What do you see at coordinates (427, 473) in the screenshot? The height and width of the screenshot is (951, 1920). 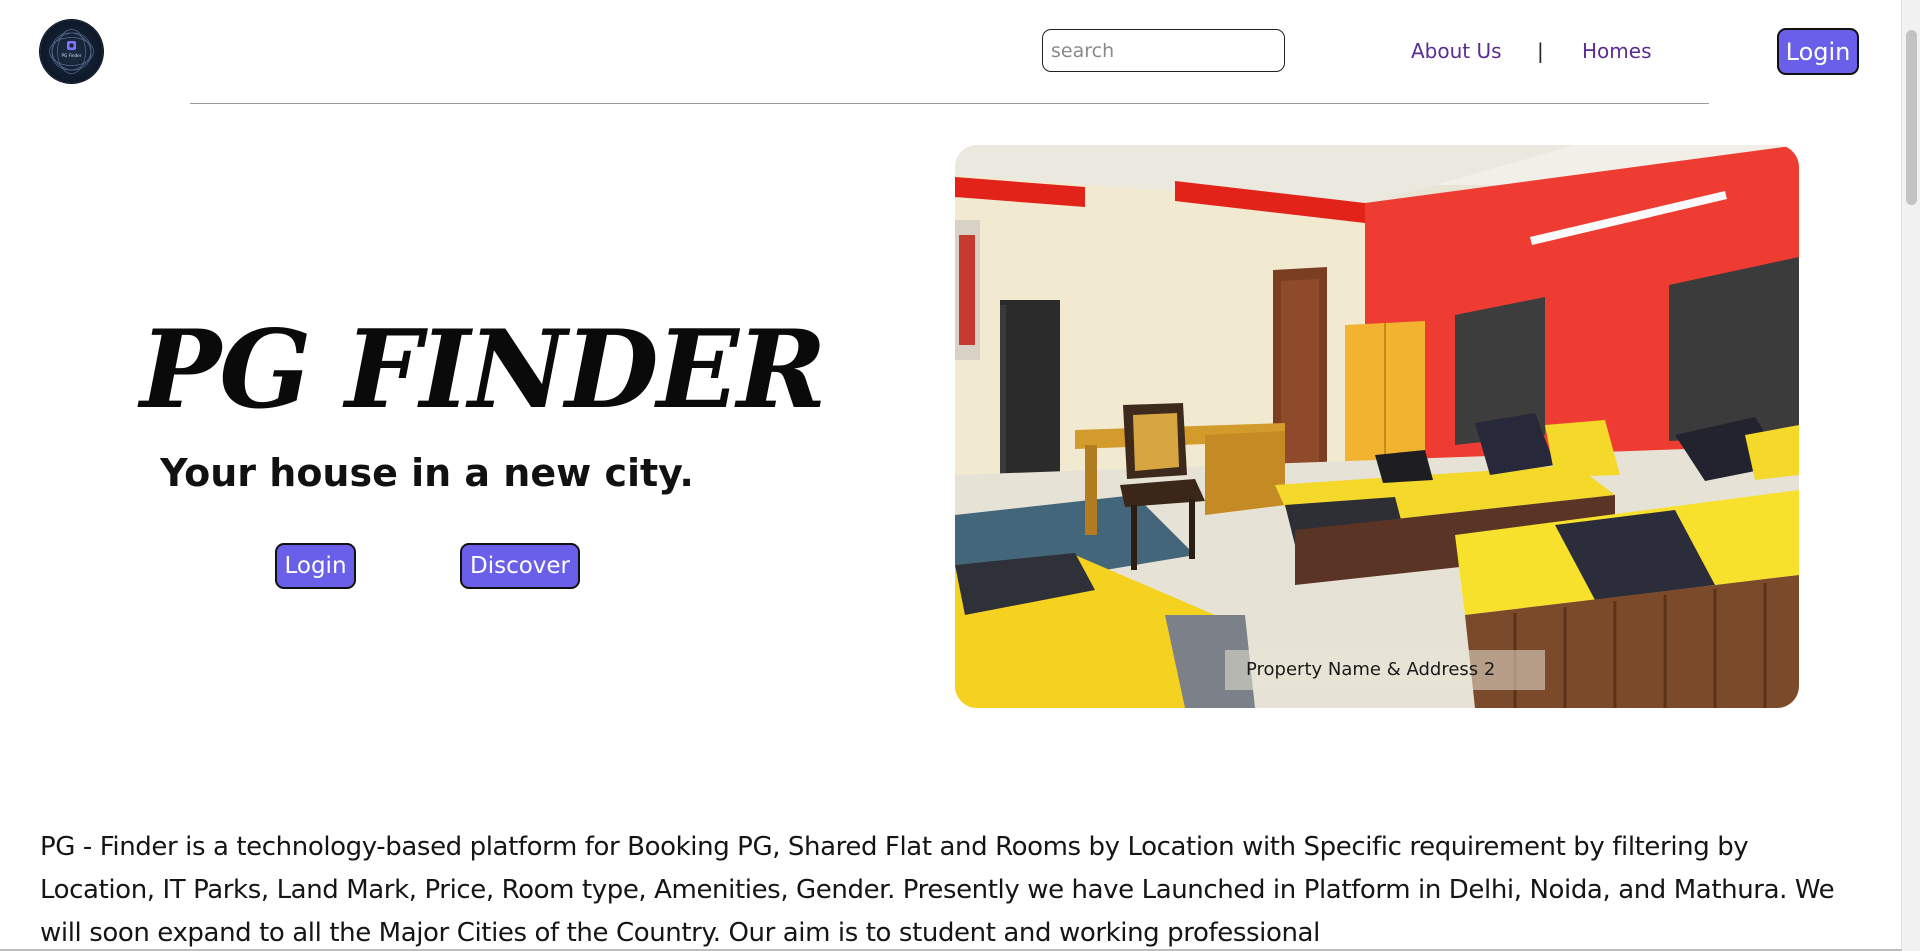 I see `hero-subtitle: Your house in a new city.` at bounding box center [427, 473].